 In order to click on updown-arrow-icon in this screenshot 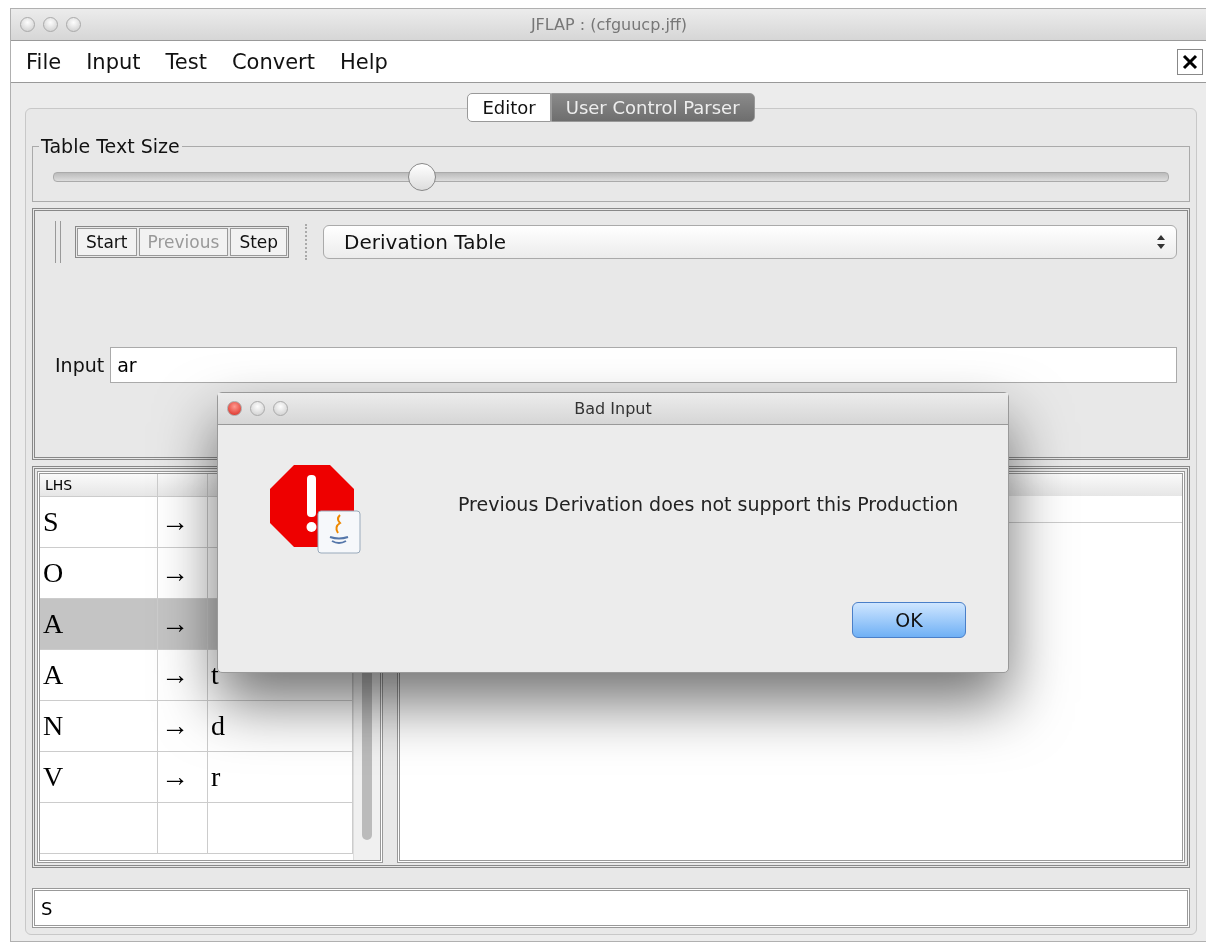, I will do `click(1161, 242)`.